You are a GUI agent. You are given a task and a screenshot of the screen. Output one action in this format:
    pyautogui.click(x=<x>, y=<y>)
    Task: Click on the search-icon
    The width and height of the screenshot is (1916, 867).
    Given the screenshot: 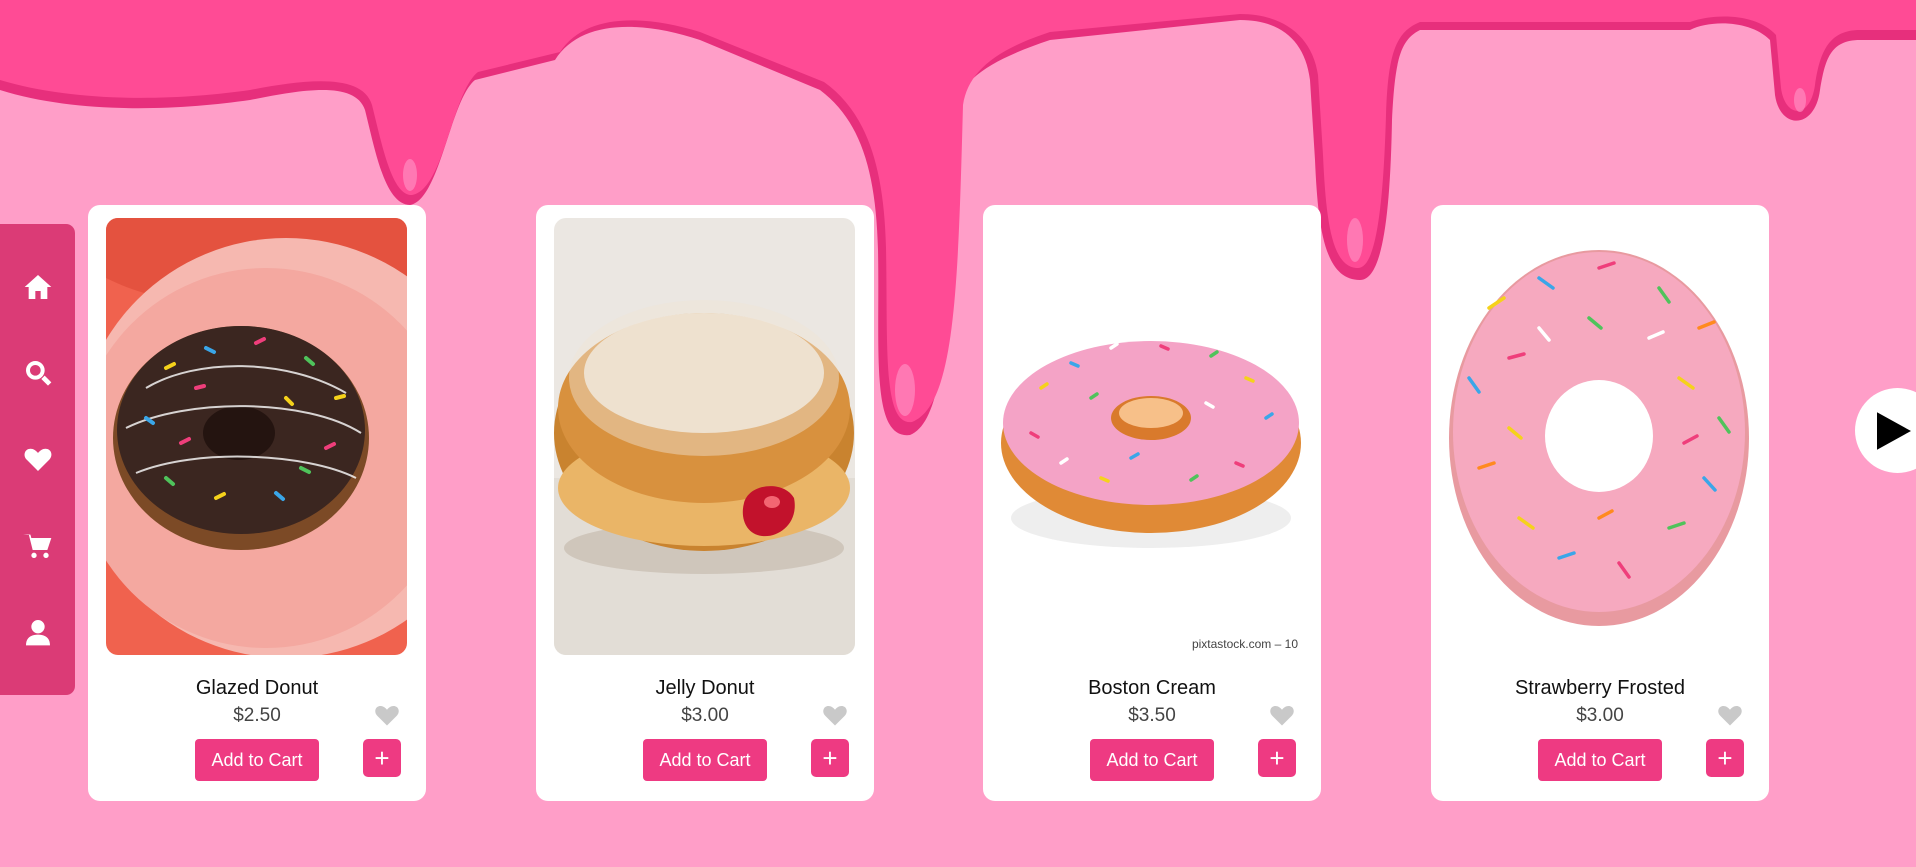 What is the action you would take?
    pyautogui.click(x=38, y=373)
    